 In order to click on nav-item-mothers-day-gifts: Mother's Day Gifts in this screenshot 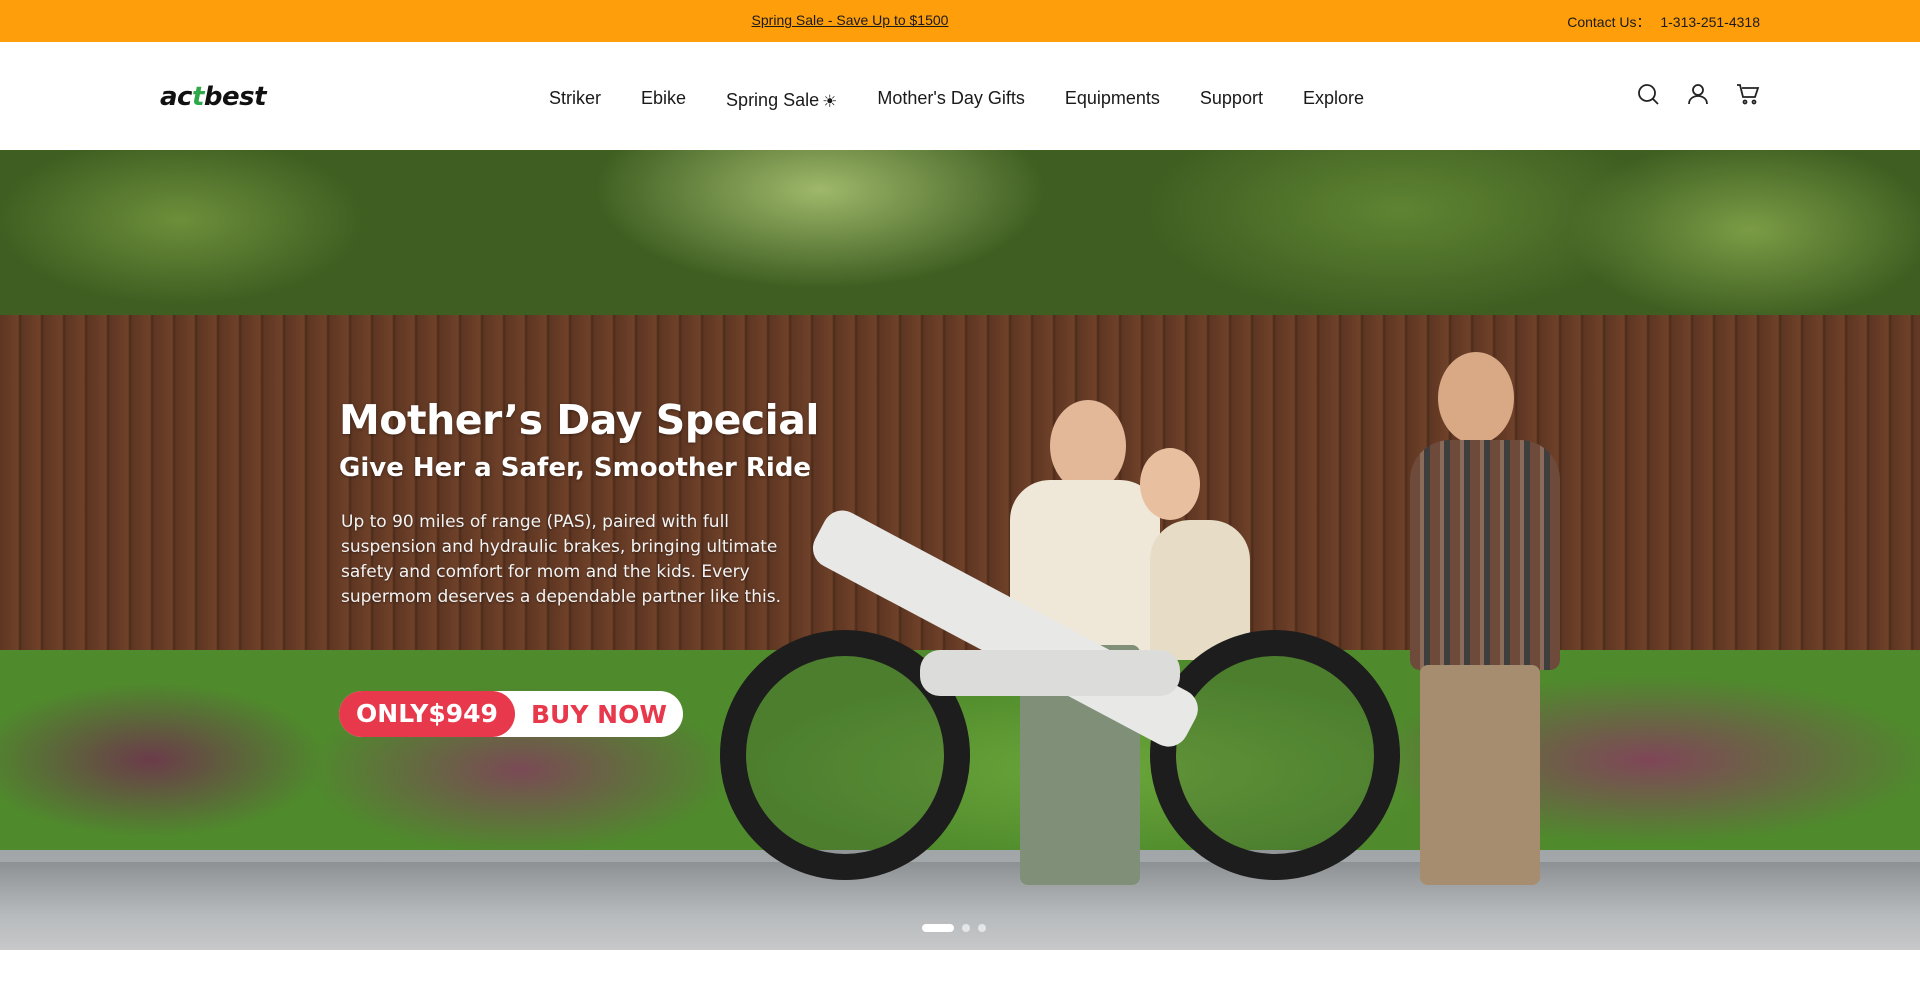, I will do `click(950, 98)`.